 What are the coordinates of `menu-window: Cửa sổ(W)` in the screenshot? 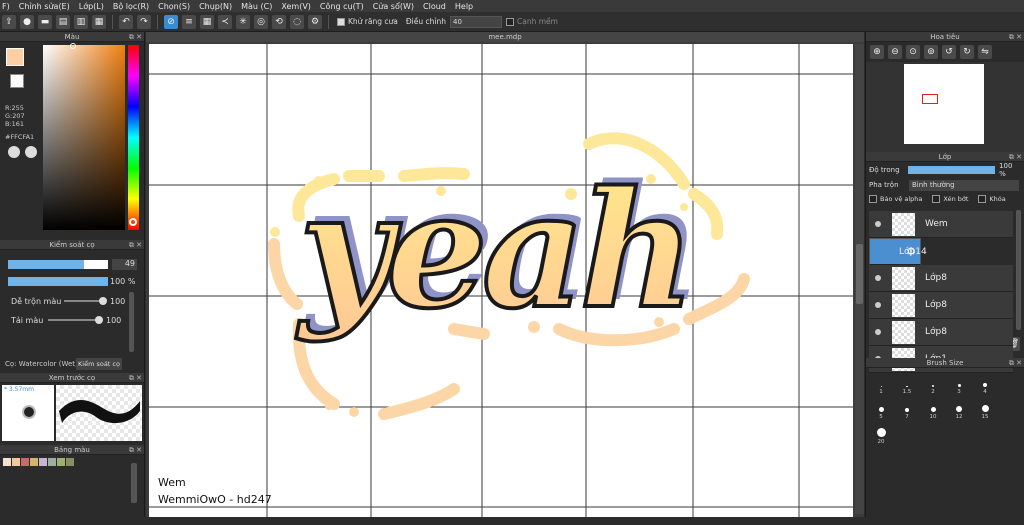 It's located at (393, 6).